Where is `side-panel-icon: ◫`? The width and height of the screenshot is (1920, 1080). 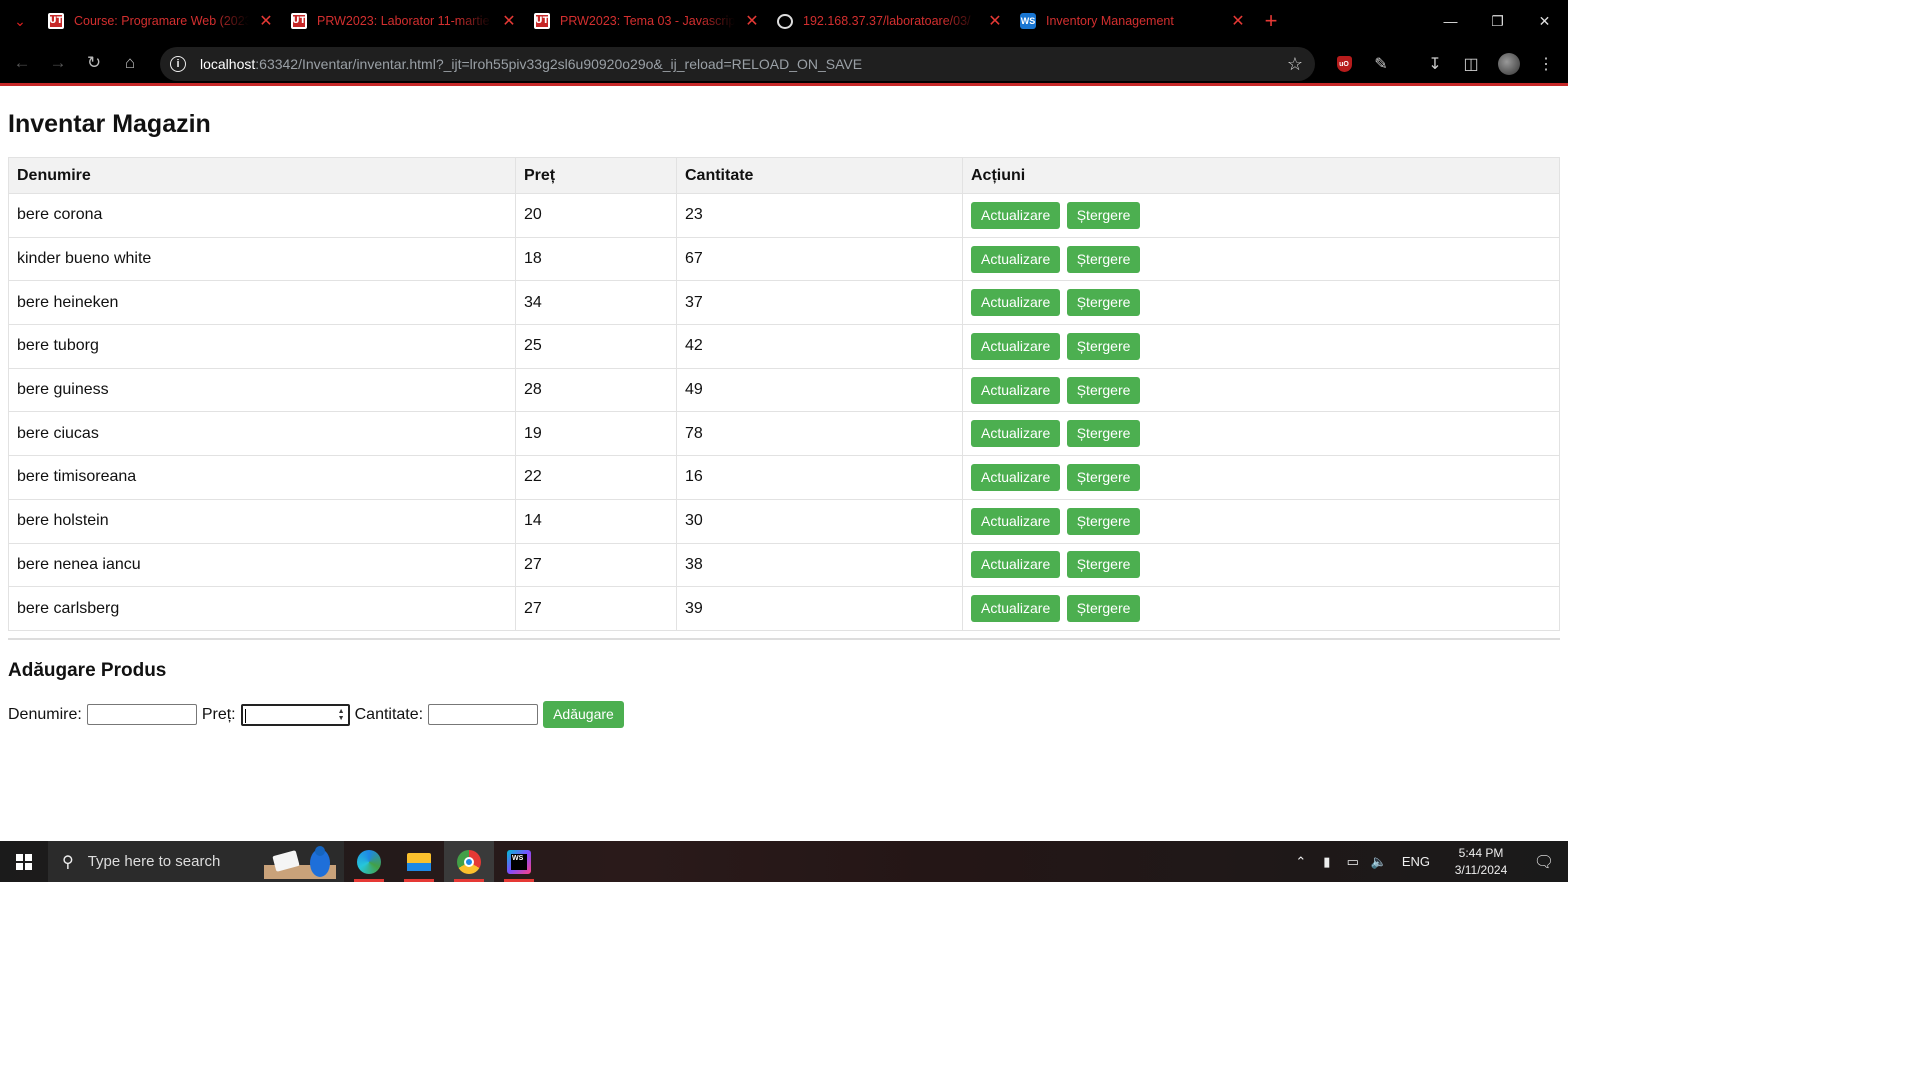 side-panel-icon: ◫ is located at coordinates (1471, 64).